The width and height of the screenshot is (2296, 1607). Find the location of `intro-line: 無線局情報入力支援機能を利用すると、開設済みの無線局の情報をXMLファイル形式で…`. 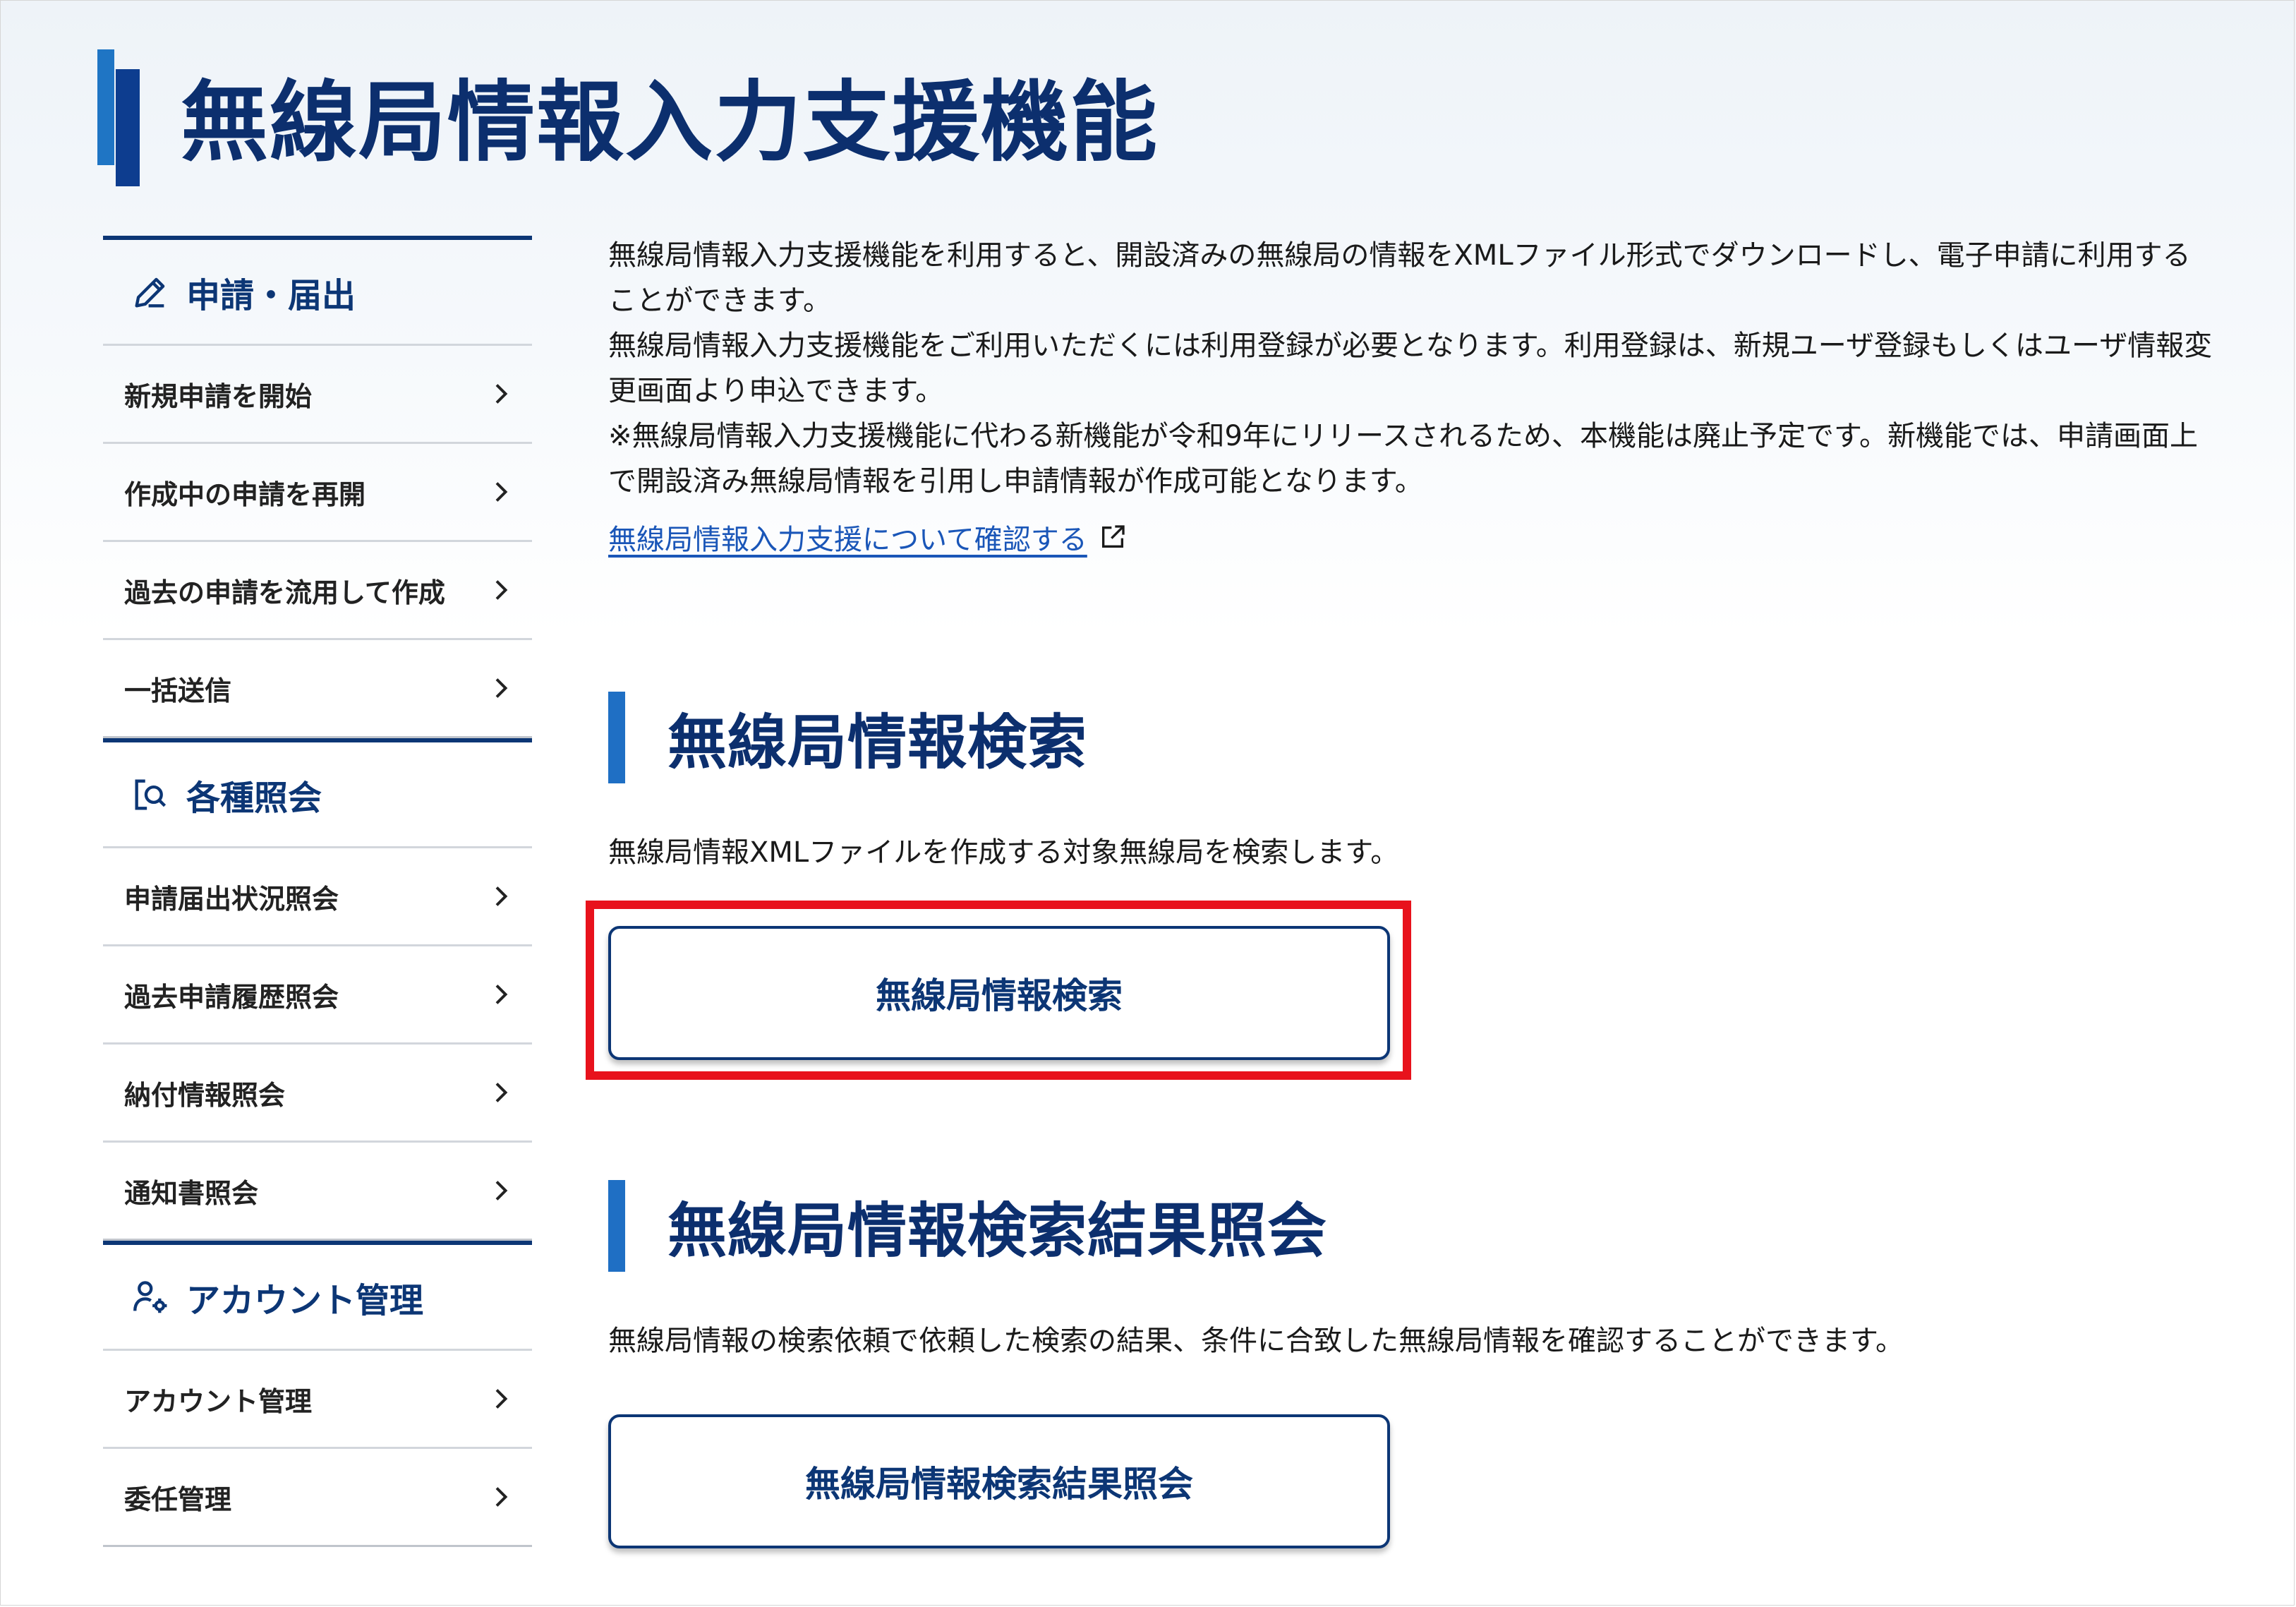

intro-line: 無線局情報入力支援機能を利用すると、開設済みの無線局の情報をXMLファイル形式で… is located at coordinates (1399, 255).